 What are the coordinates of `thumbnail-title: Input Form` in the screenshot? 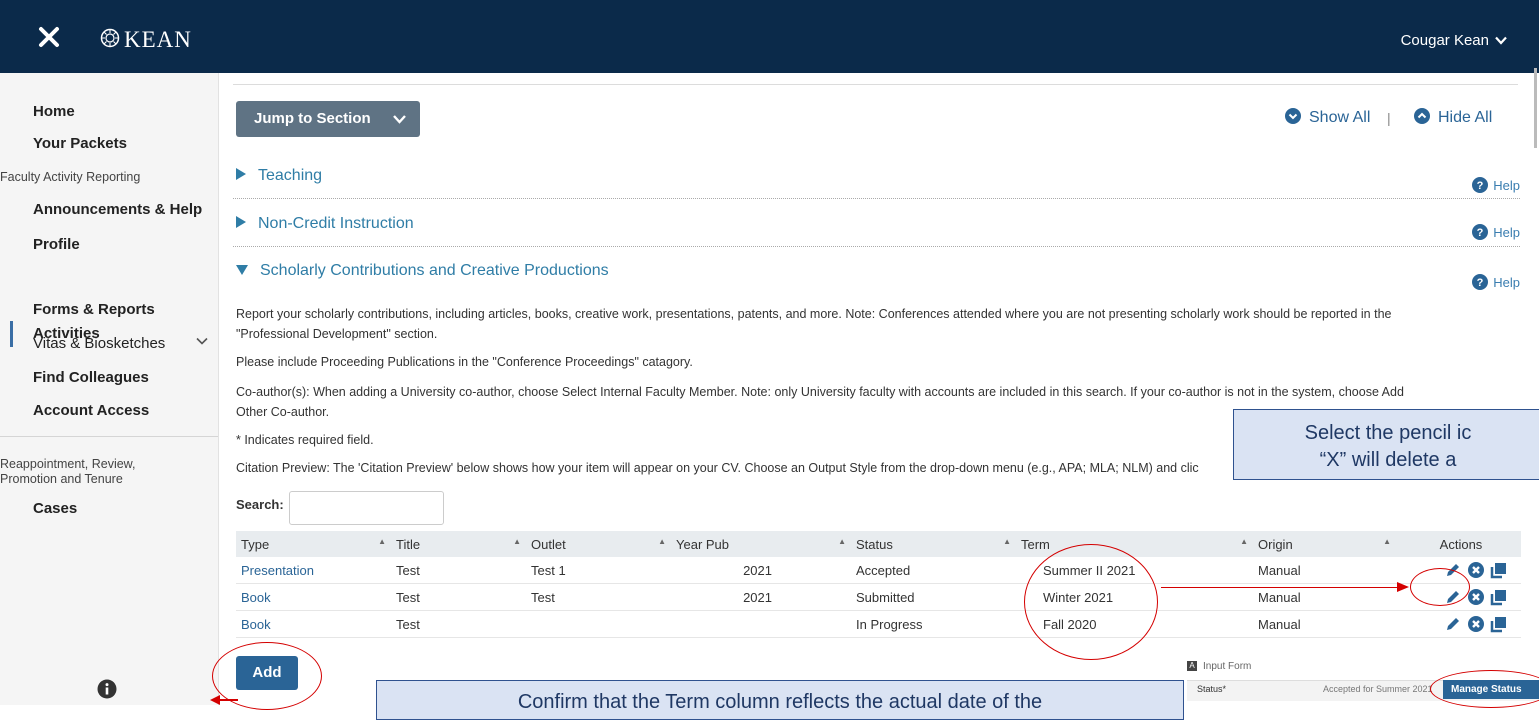 It's located at (1227, 666).